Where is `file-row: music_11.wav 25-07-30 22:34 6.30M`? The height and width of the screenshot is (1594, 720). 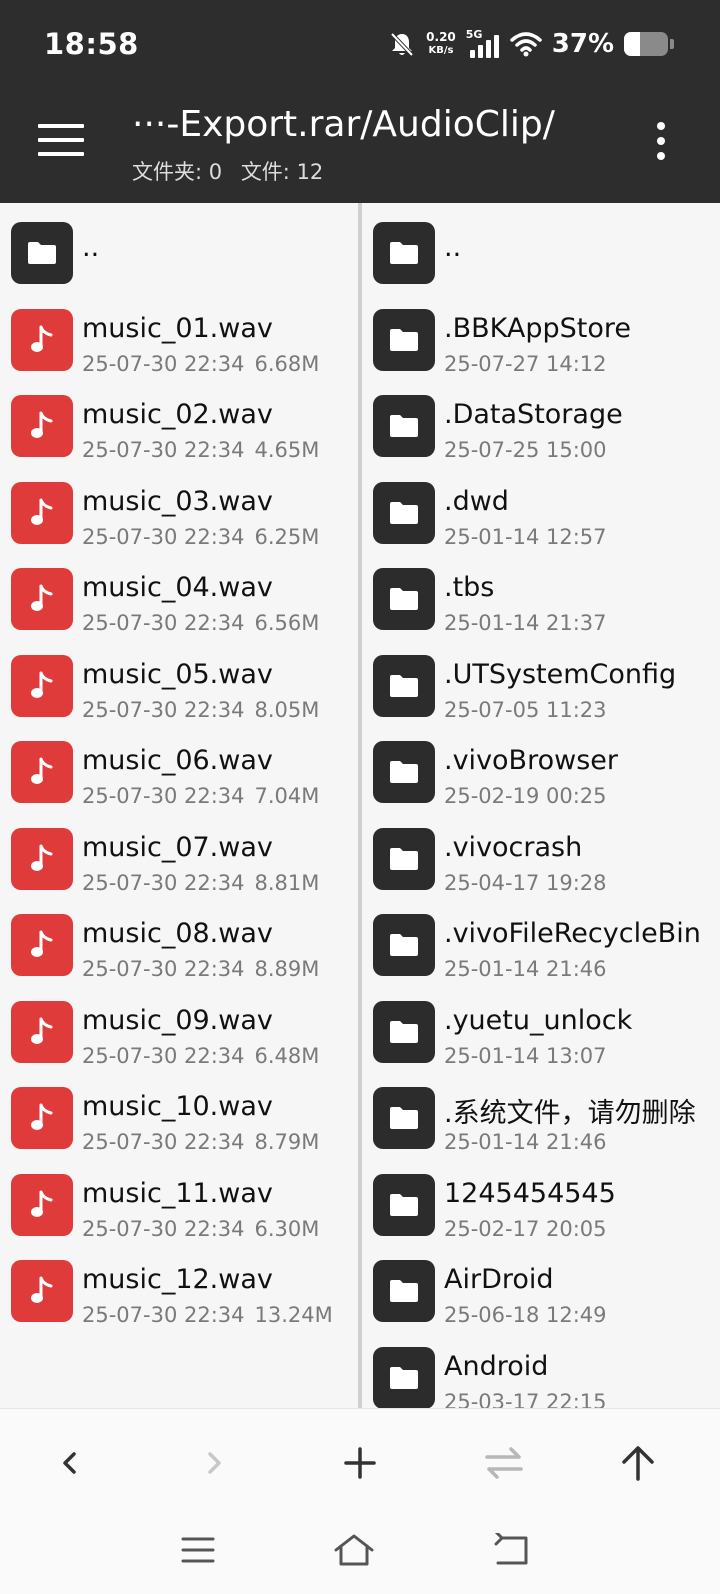 file-row: music_11.wav 25-07-30 22:34 6.30M is located at coordinates (179, 1210).